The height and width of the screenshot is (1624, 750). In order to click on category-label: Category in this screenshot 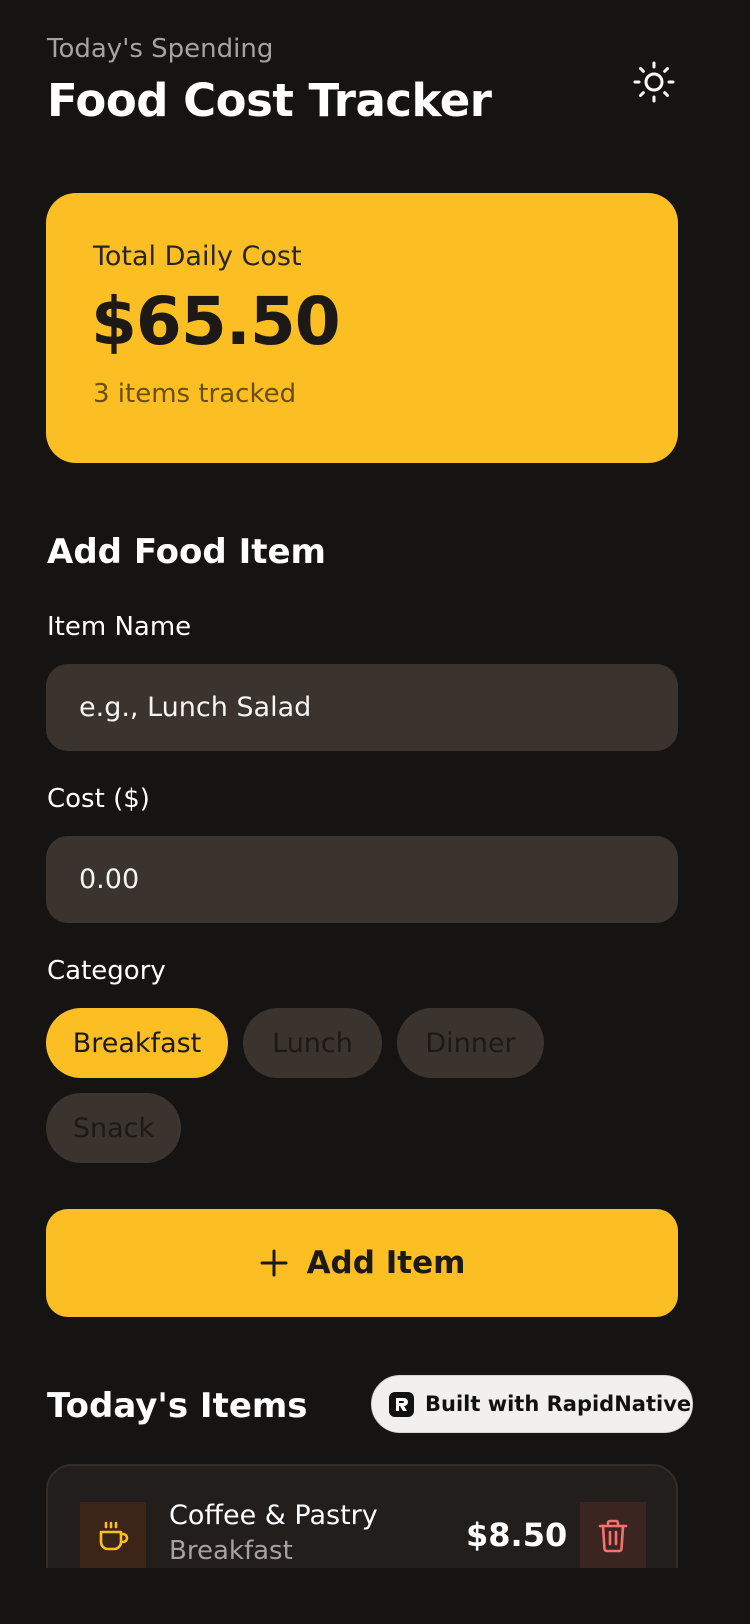, I will do `click(106, 971)`.